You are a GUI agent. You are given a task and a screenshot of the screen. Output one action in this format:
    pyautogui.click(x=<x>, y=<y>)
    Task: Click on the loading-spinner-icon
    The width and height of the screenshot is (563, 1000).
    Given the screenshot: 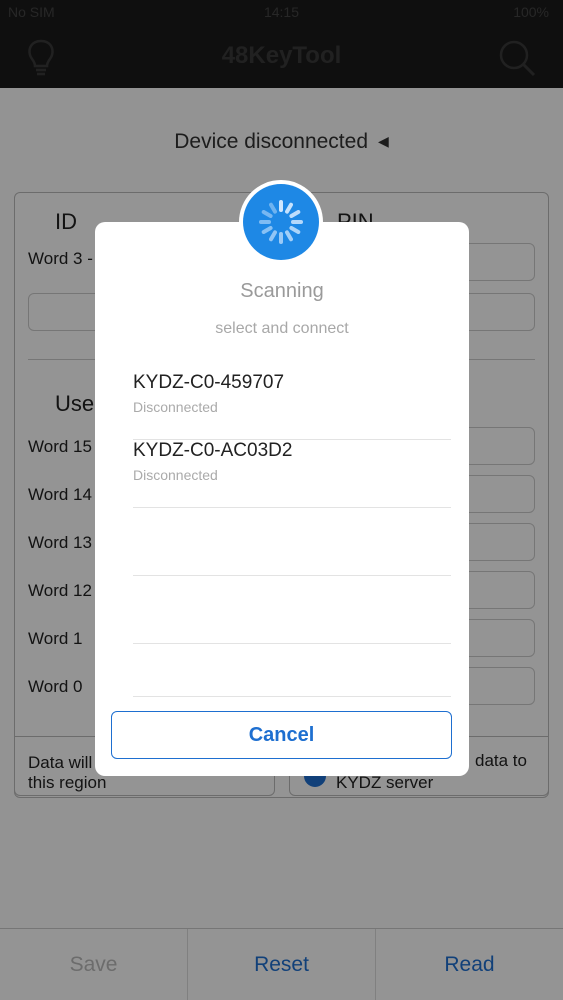 What is the action you would take?
    pyautogui.click(x=281, y=222)
    